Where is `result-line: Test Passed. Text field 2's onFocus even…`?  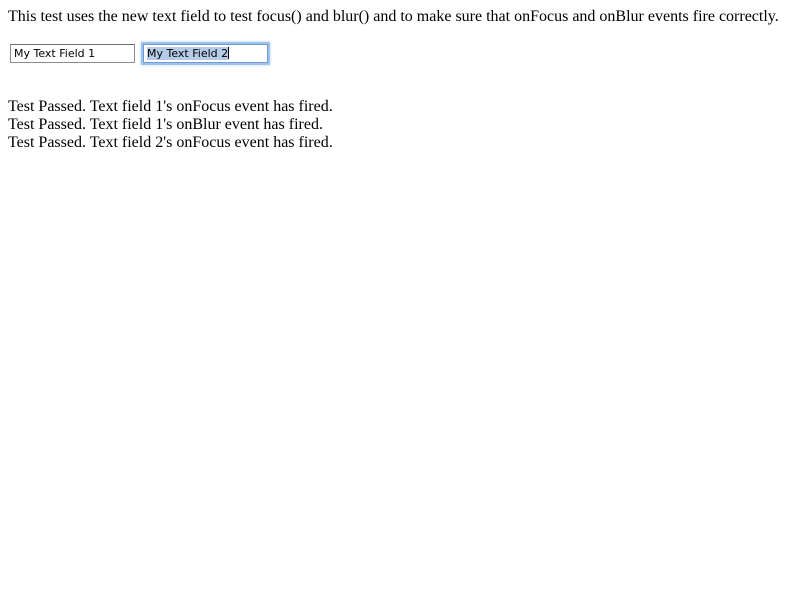 result-line: Test Passed. Text field 2's onFocus even… is located at coordinates (170, 142).